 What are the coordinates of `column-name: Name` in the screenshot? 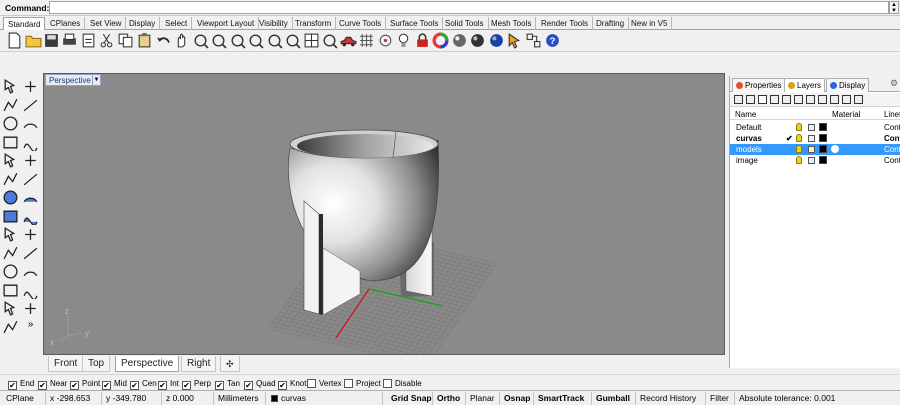 It's located at (745, 114).